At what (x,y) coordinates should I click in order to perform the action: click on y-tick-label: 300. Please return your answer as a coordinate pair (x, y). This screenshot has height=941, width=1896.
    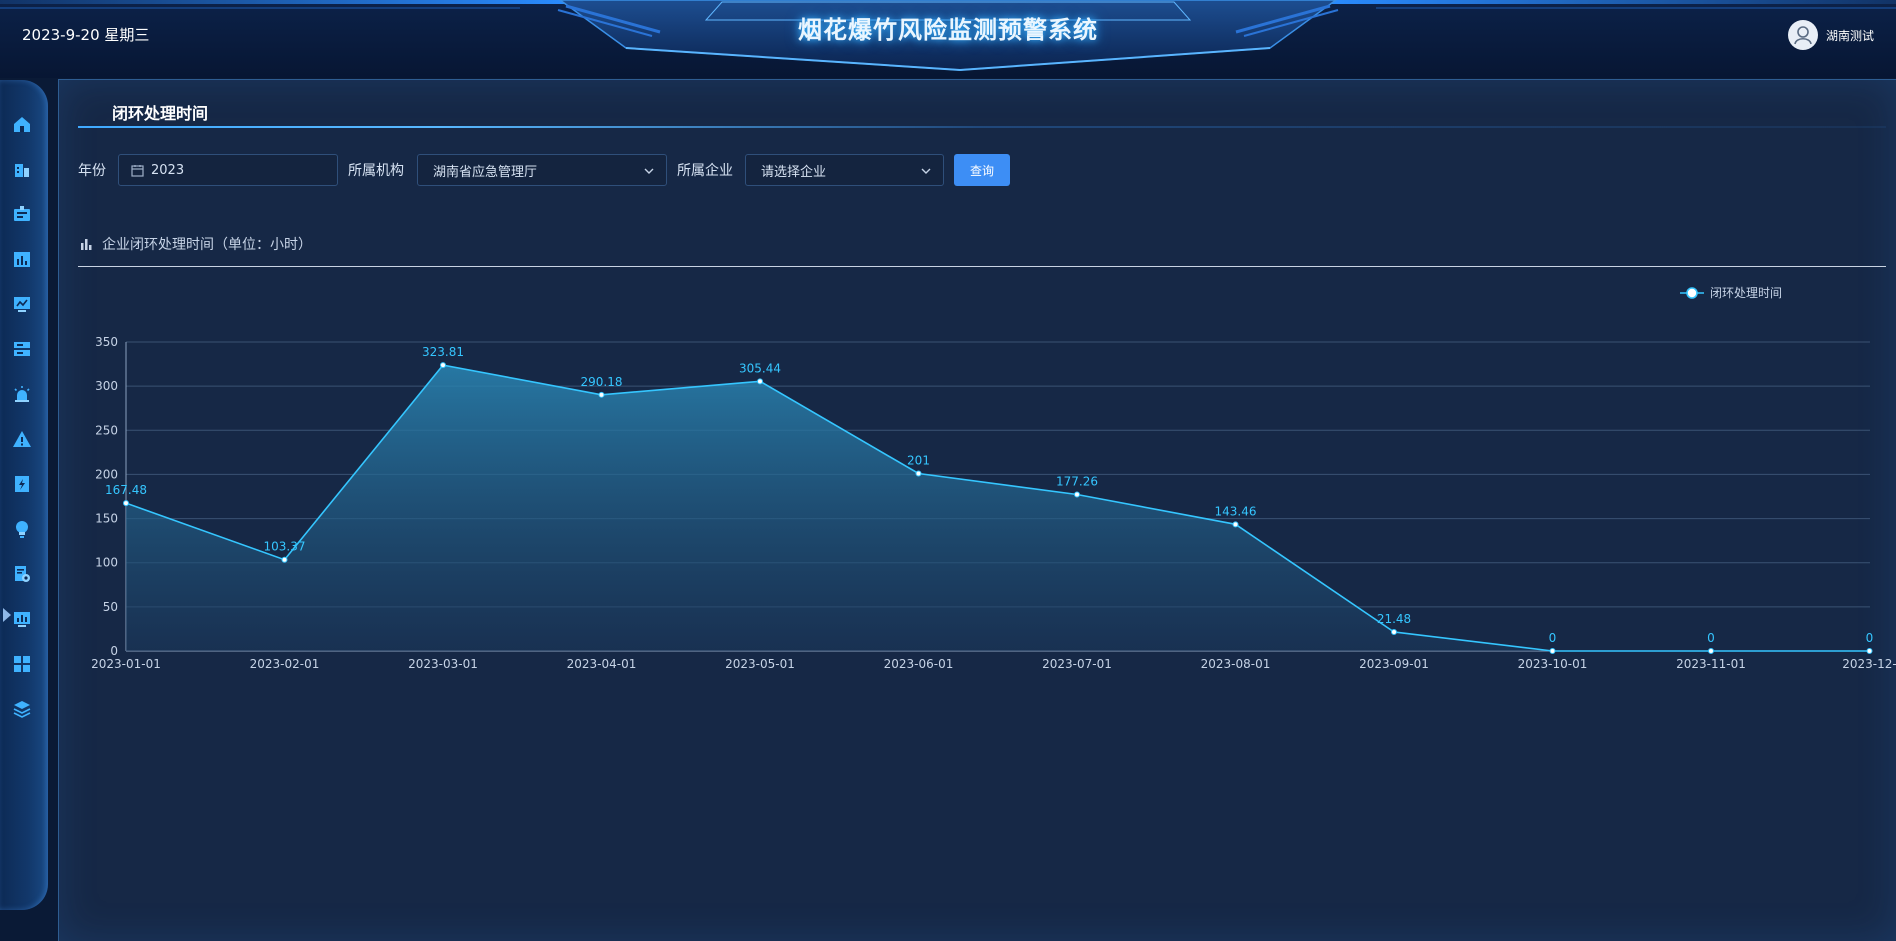
    Looking at the image, I should click on (106, 386).